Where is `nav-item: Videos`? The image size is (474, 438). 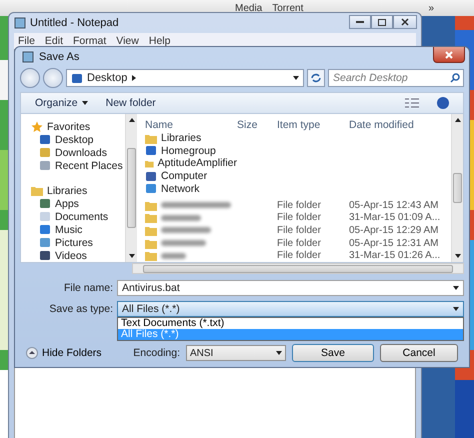 nav-item: Videos is located at coordinates (71, 256).